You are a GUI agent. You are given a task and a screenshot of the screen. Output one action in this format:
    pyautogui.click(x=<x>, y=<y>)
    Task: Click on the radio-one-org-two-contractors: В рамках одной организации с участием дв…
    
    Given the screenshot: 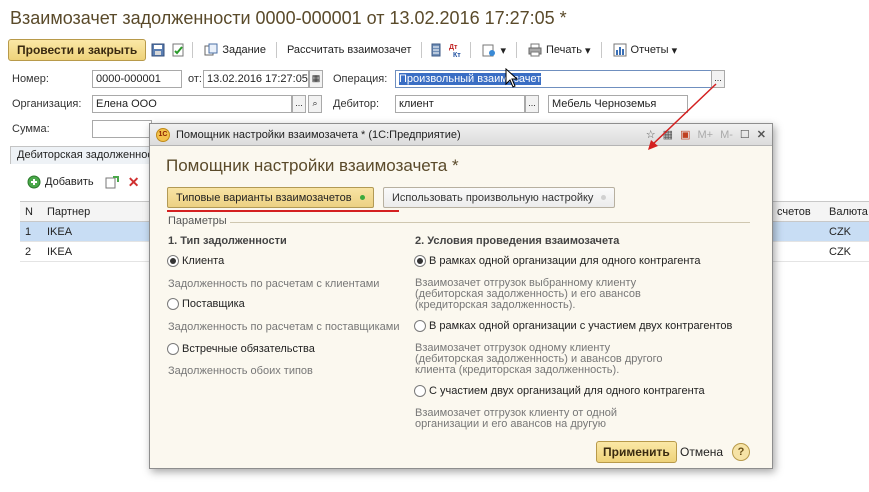 What is the action you would take?
    pyautogui.click(x=573, y=326)
    